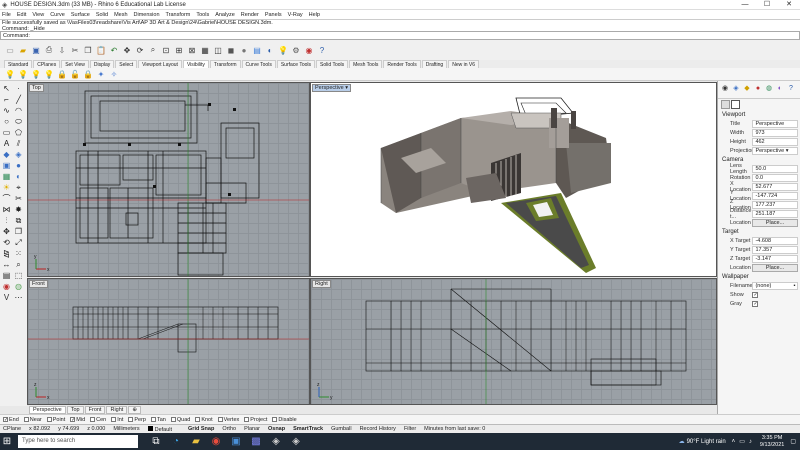 The width and height of the screenshot is (800, 450). Describe the element at coordinates (114, 74) in the screenshot. I see `hide-points-icon: ✧` at that location.